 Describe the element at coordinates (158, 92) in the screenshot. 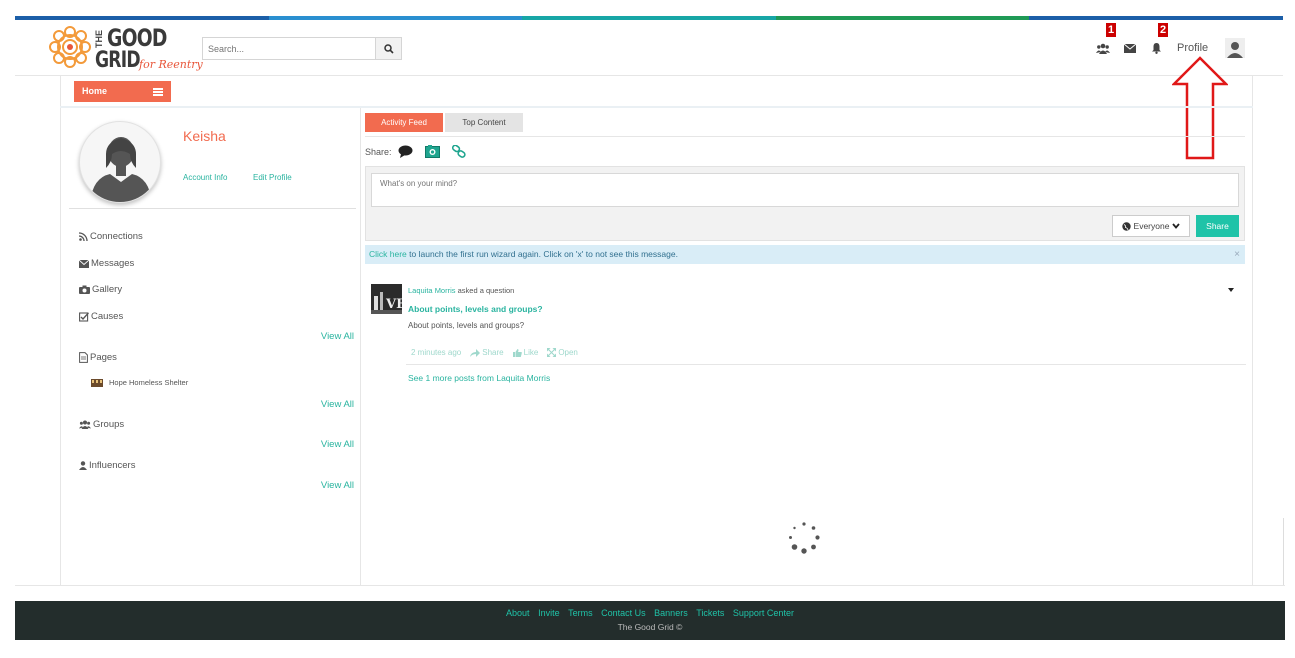

I see `bars-icon` at that location.